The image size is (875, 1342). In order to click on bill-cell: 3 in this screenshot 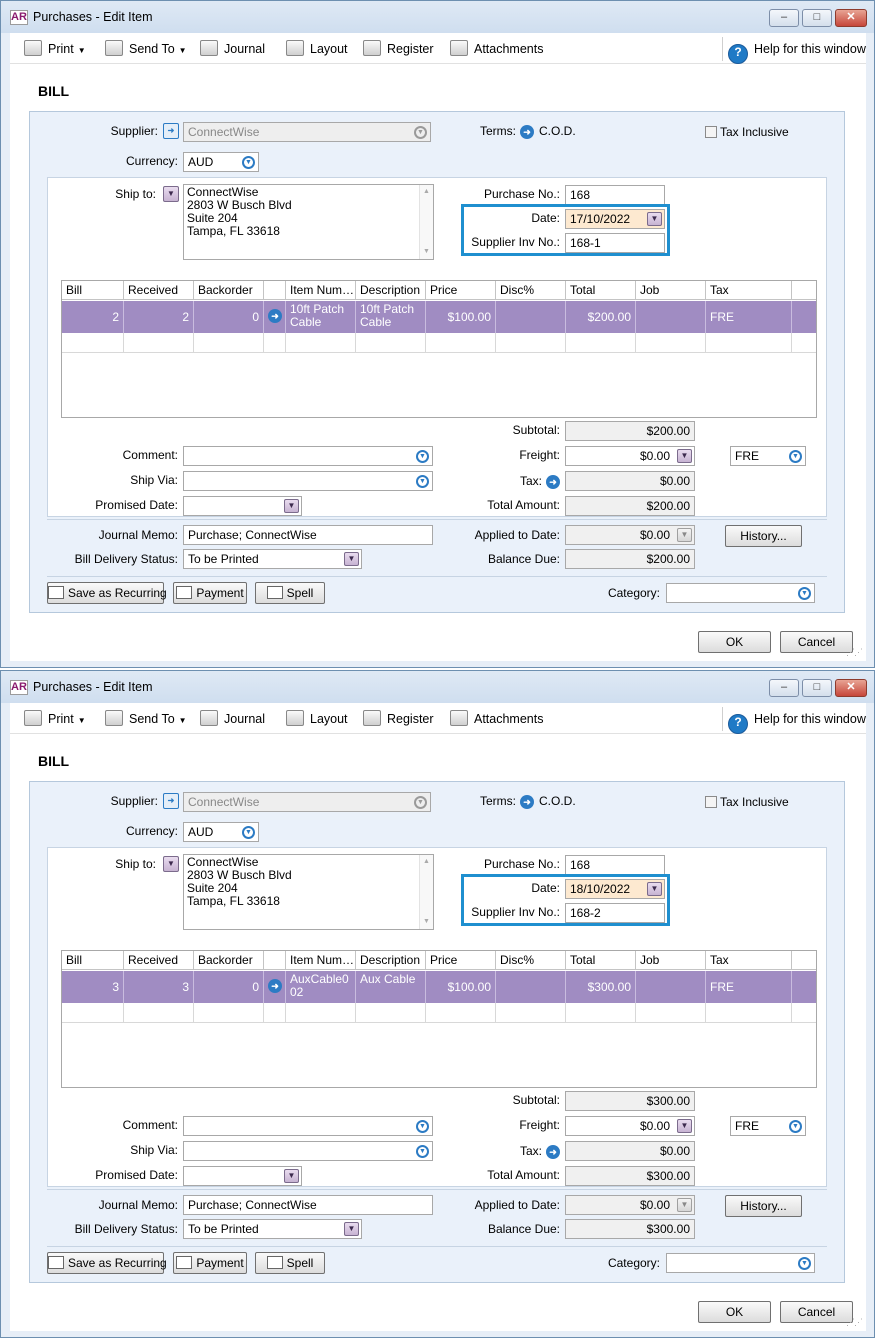, I will do `click(93, 987)`.